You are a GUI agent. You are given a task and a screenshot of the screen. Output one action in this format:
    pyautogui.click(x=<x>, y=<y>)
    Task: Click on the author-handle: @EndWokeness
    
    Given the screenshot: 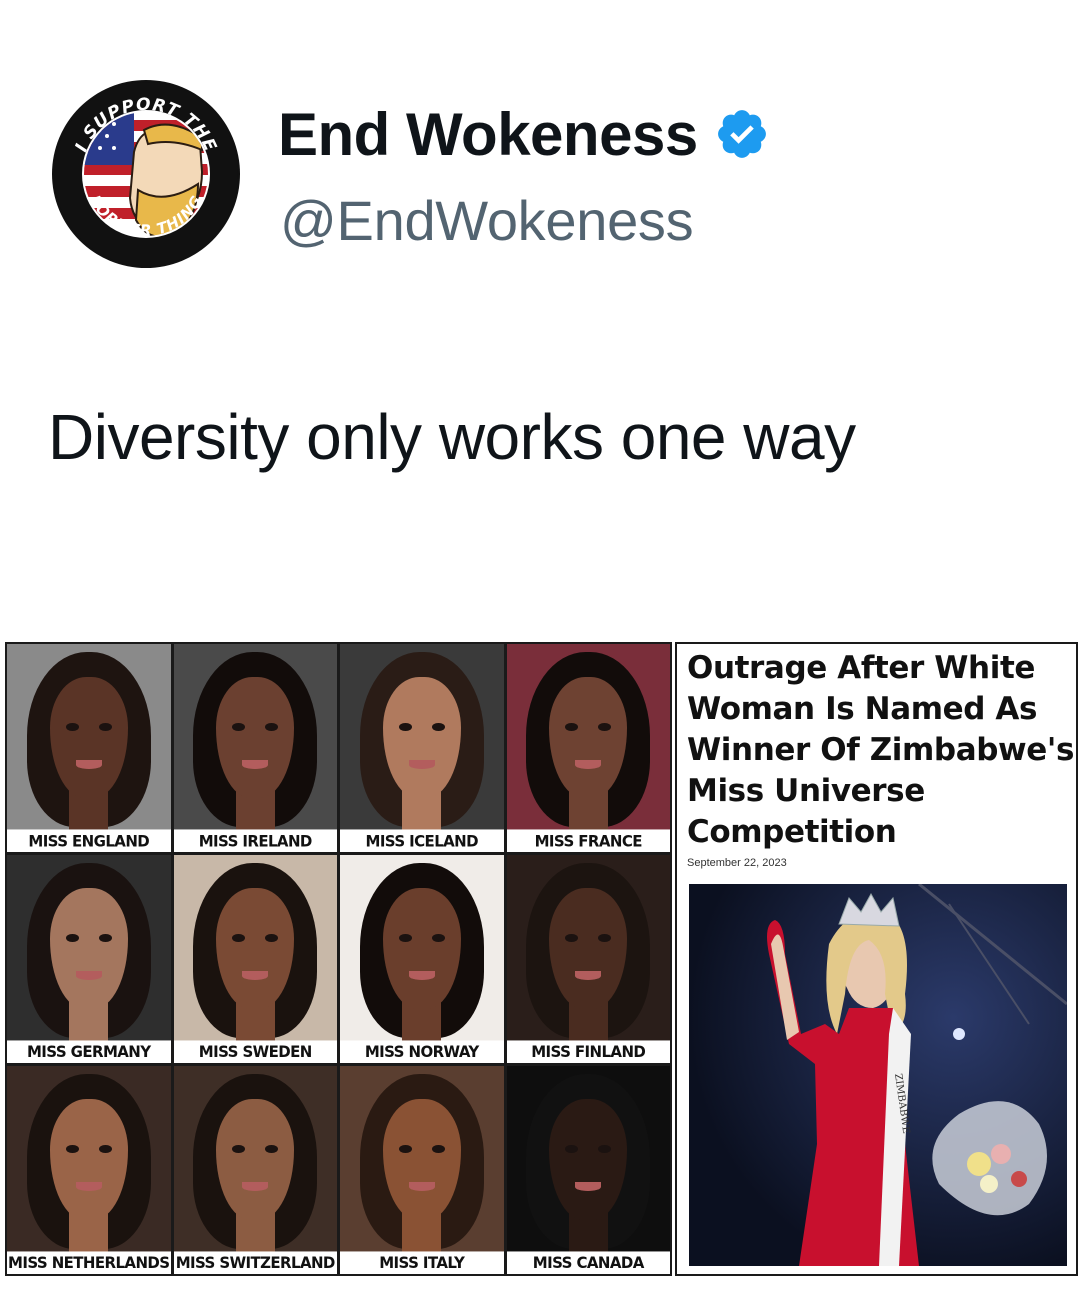 What is the action you would take?
    pyautogui.click(x=487, y=220)
    